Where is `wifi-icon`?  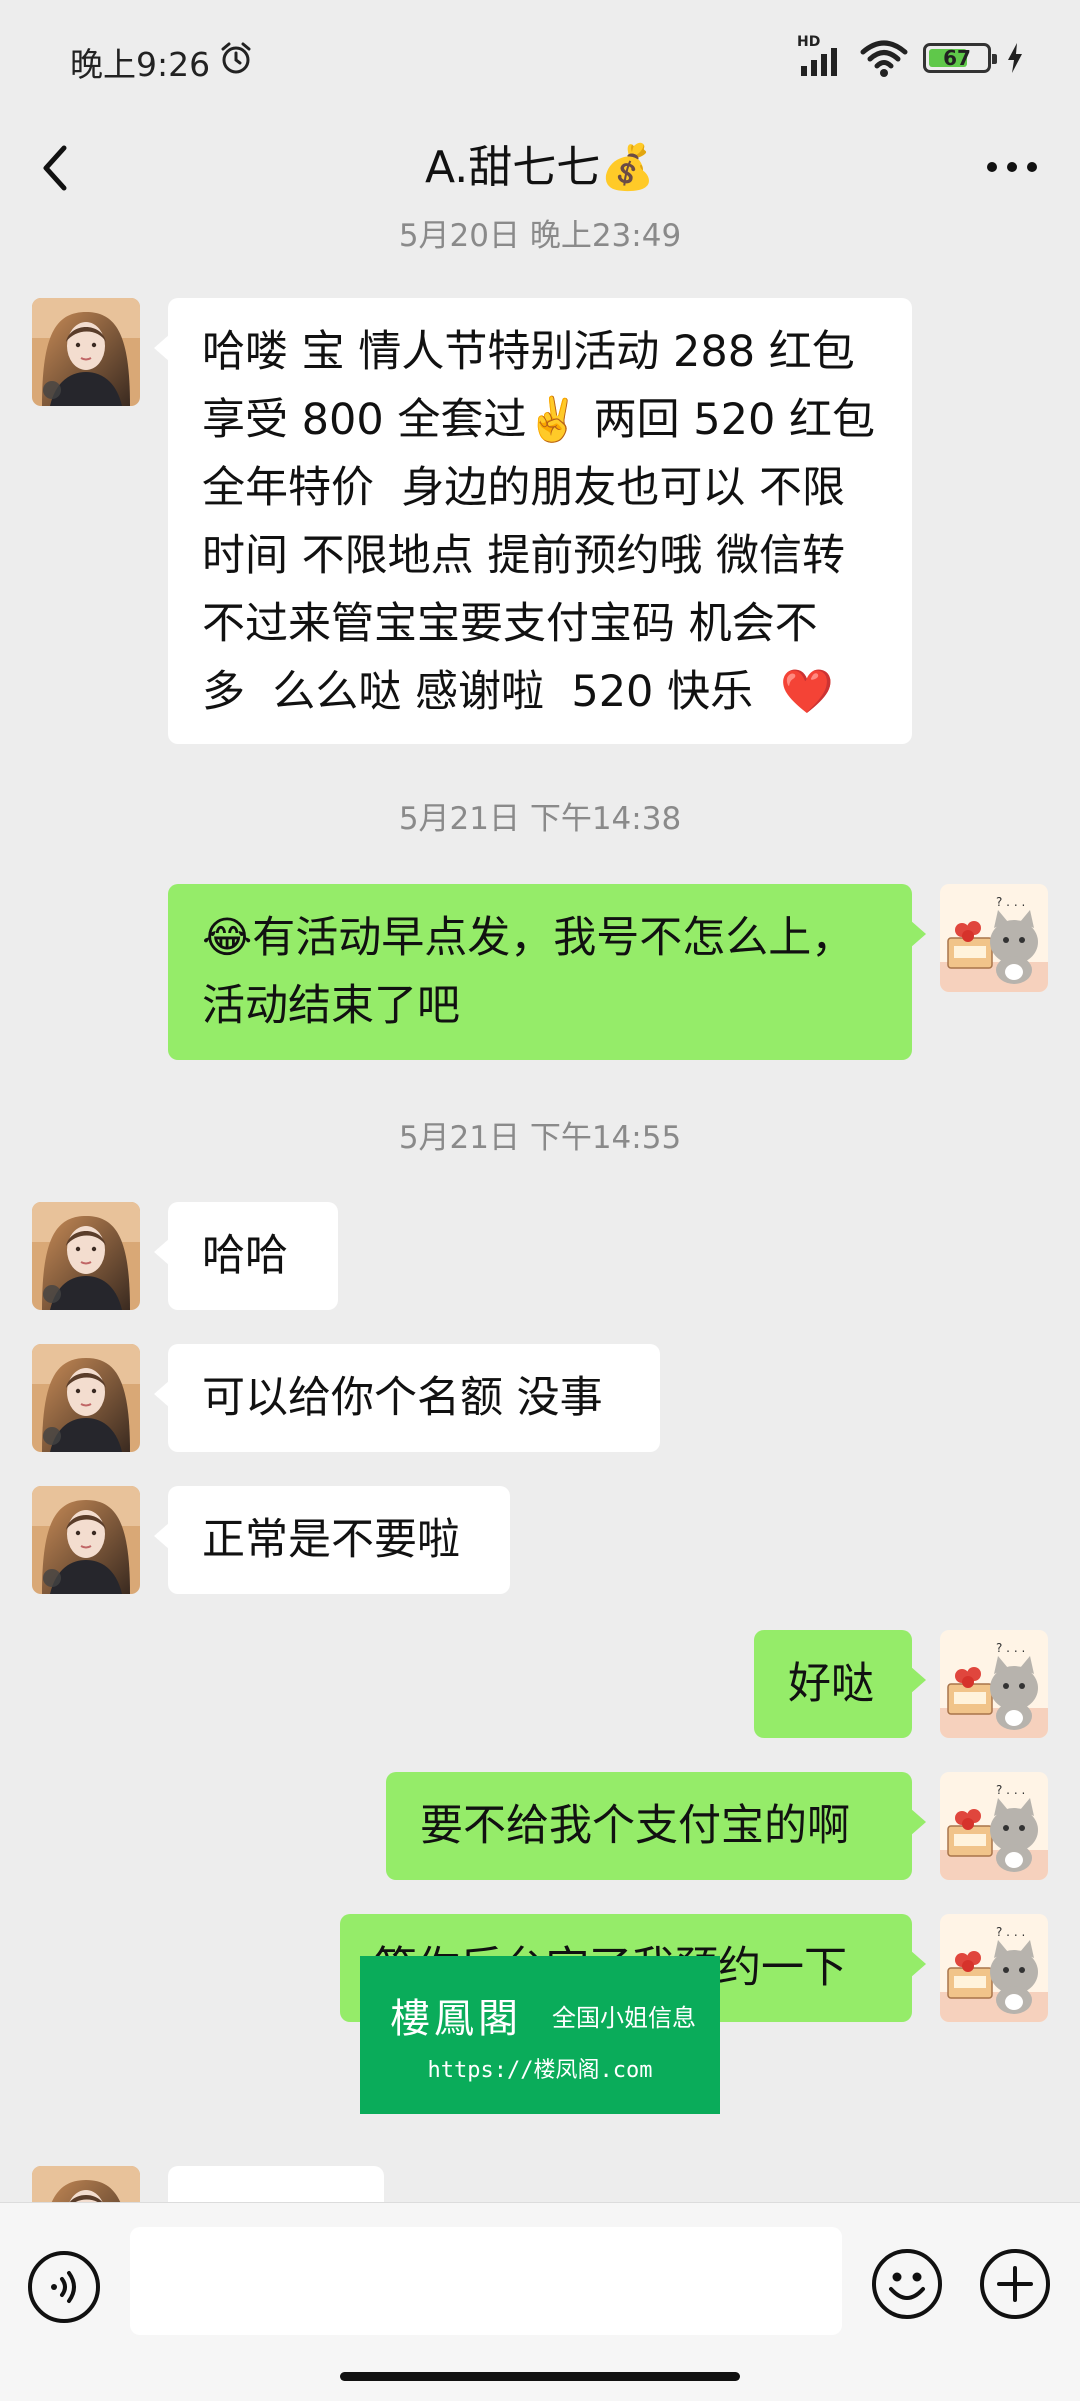
wifi-icon is located at coordinates (884, 58).